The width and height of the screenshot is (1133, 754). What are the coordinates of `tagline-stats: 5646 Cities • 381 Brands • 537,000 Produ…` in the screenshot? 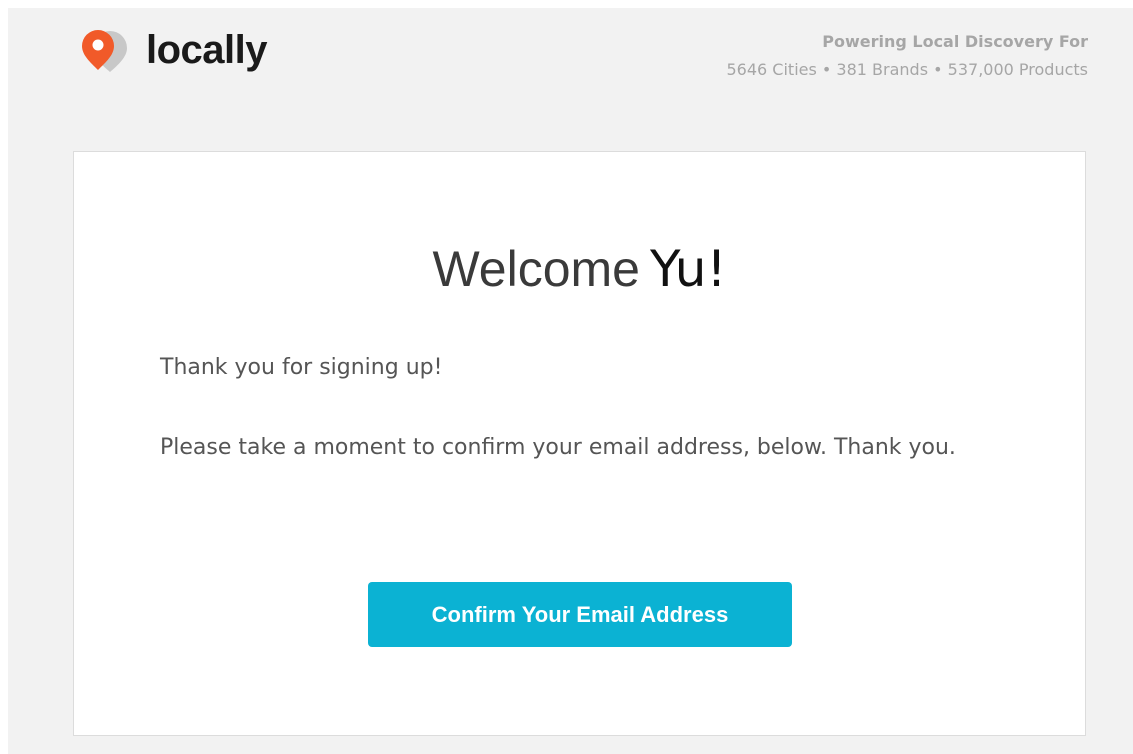 It's located at (907, 69).